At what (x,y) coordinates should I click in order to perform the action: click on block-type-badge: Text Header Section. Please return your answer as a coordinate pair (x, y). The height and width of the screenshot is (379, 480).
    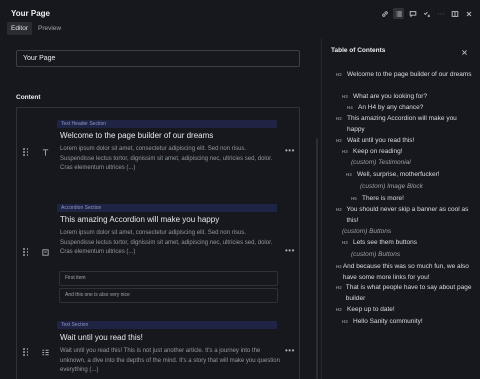
    Looking at the image, I should click on (167, 124).